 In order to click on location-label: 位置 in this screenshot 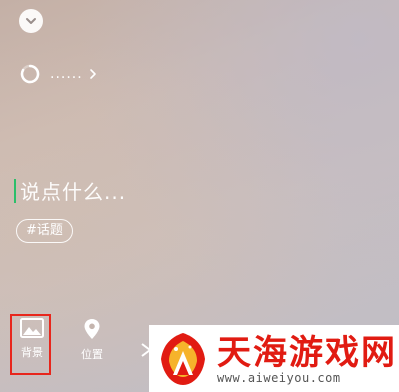, I will do `click(92, 354)`.